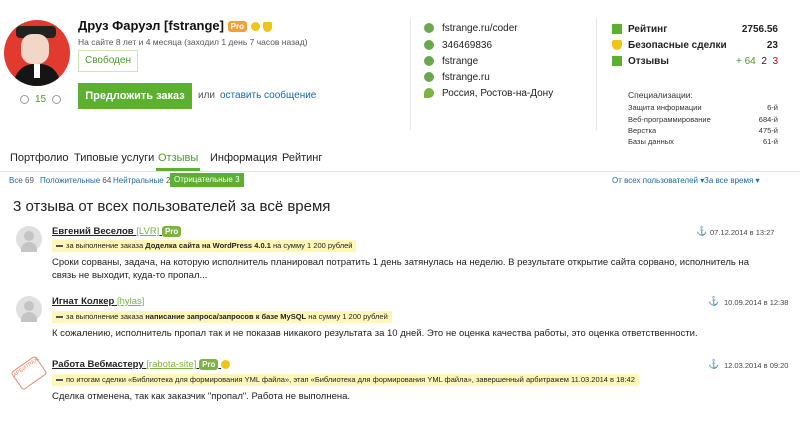  I want to click on tab-services: Типовые услуги, so click(114, 158).